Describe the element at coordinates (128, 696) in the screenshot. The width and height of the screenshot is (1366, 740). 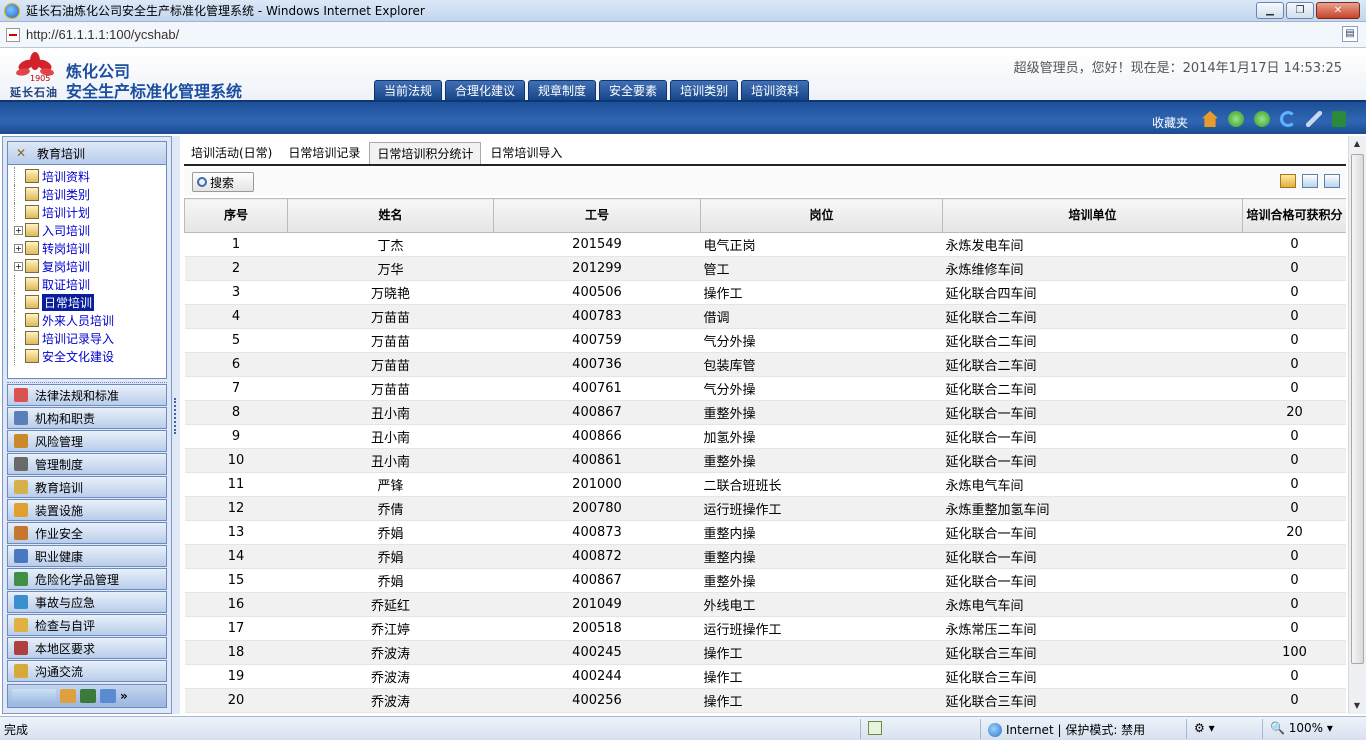
I see `more-chevron-icon: »` at that location.